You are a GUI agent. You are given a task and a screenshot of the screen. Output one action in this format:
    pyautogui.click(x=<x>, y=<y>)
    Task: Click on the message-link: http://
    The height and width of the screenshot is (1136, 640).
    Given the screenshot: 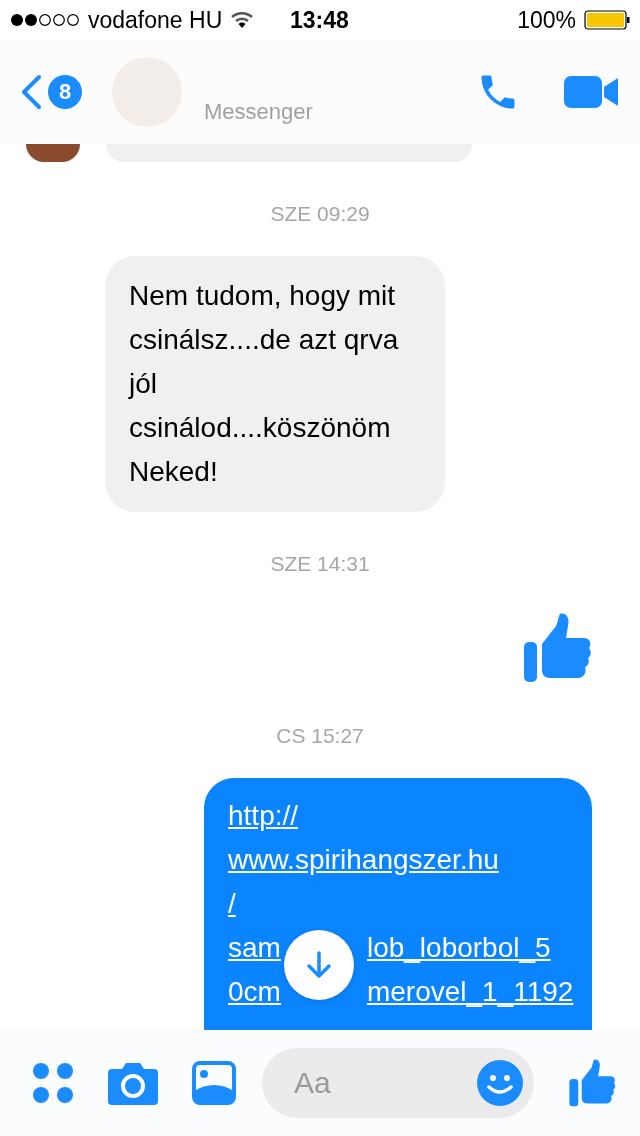 What is the action you would take?
    pyautogui.click(x=263, y=816)
    